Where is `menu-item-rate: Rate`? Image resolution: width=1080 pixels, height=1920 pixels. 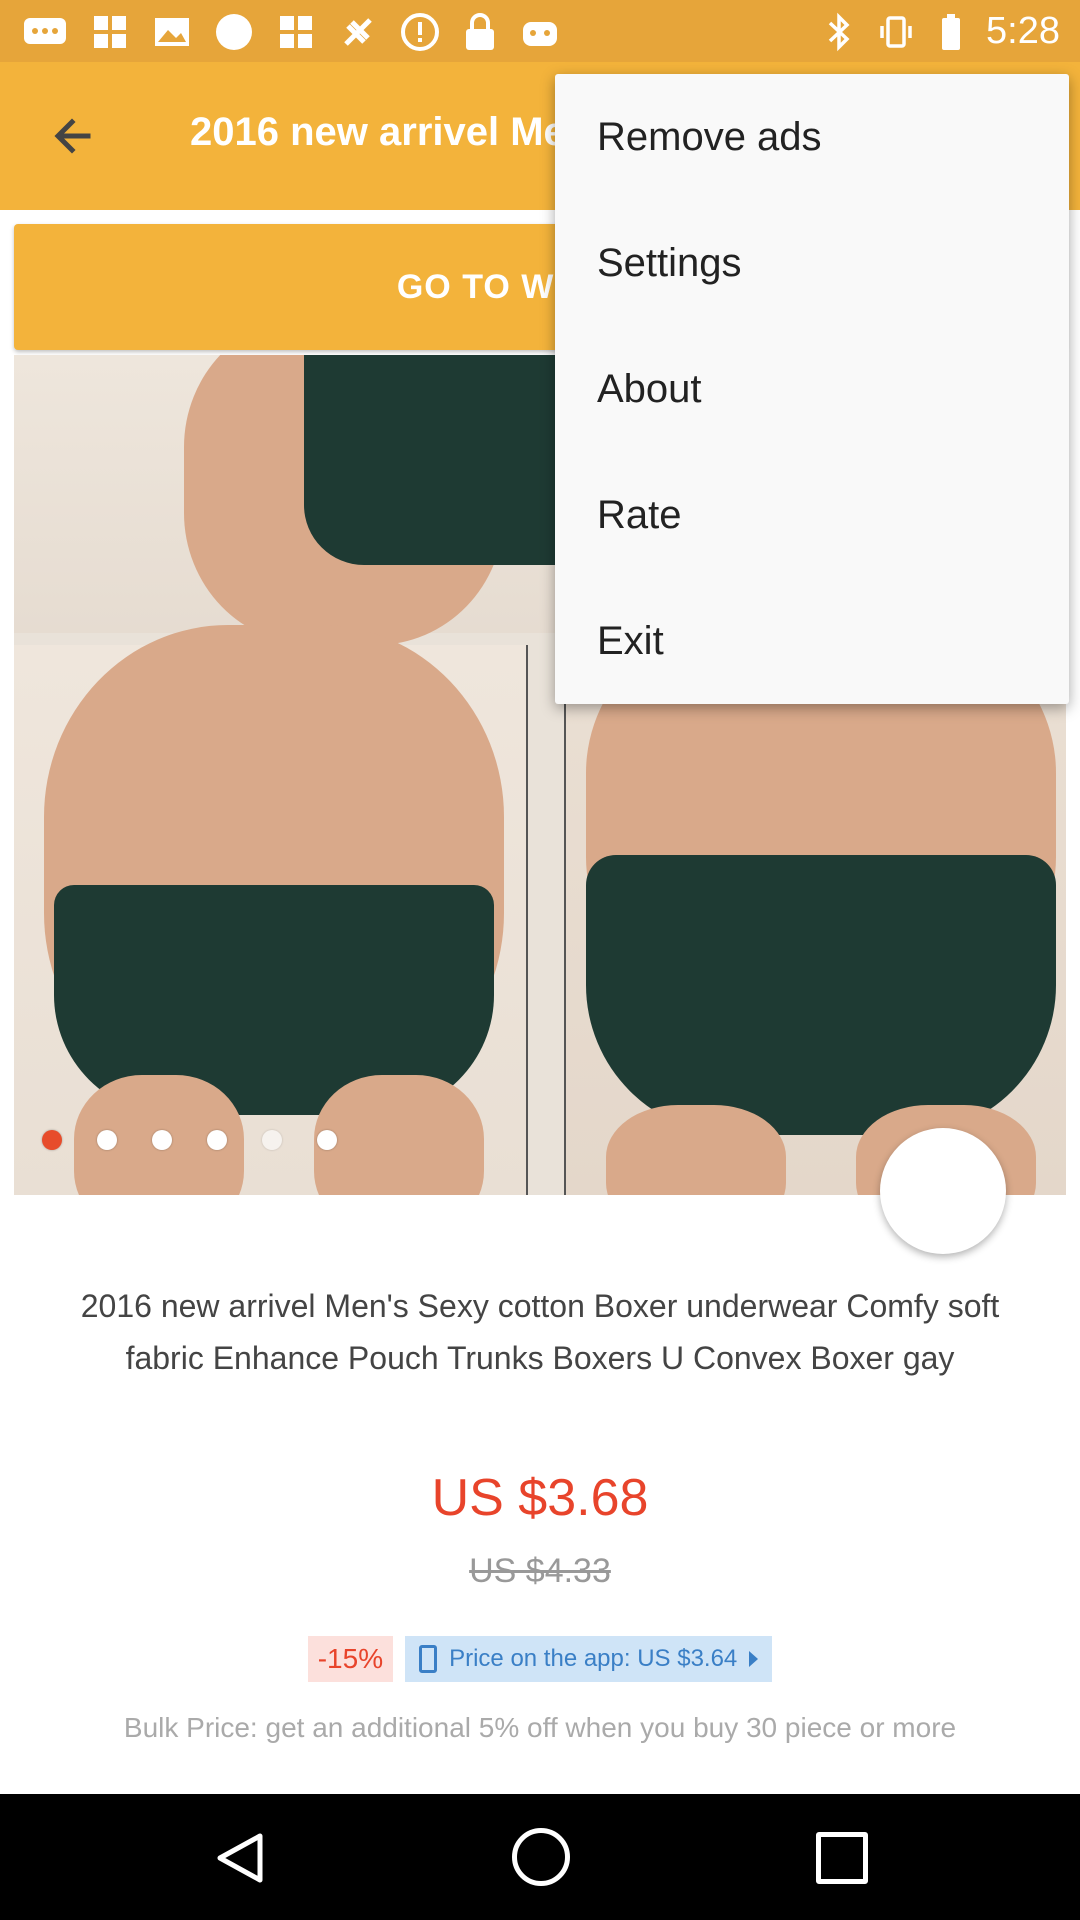
menu-item-rate: Rate is located at coordinates (812, 515).